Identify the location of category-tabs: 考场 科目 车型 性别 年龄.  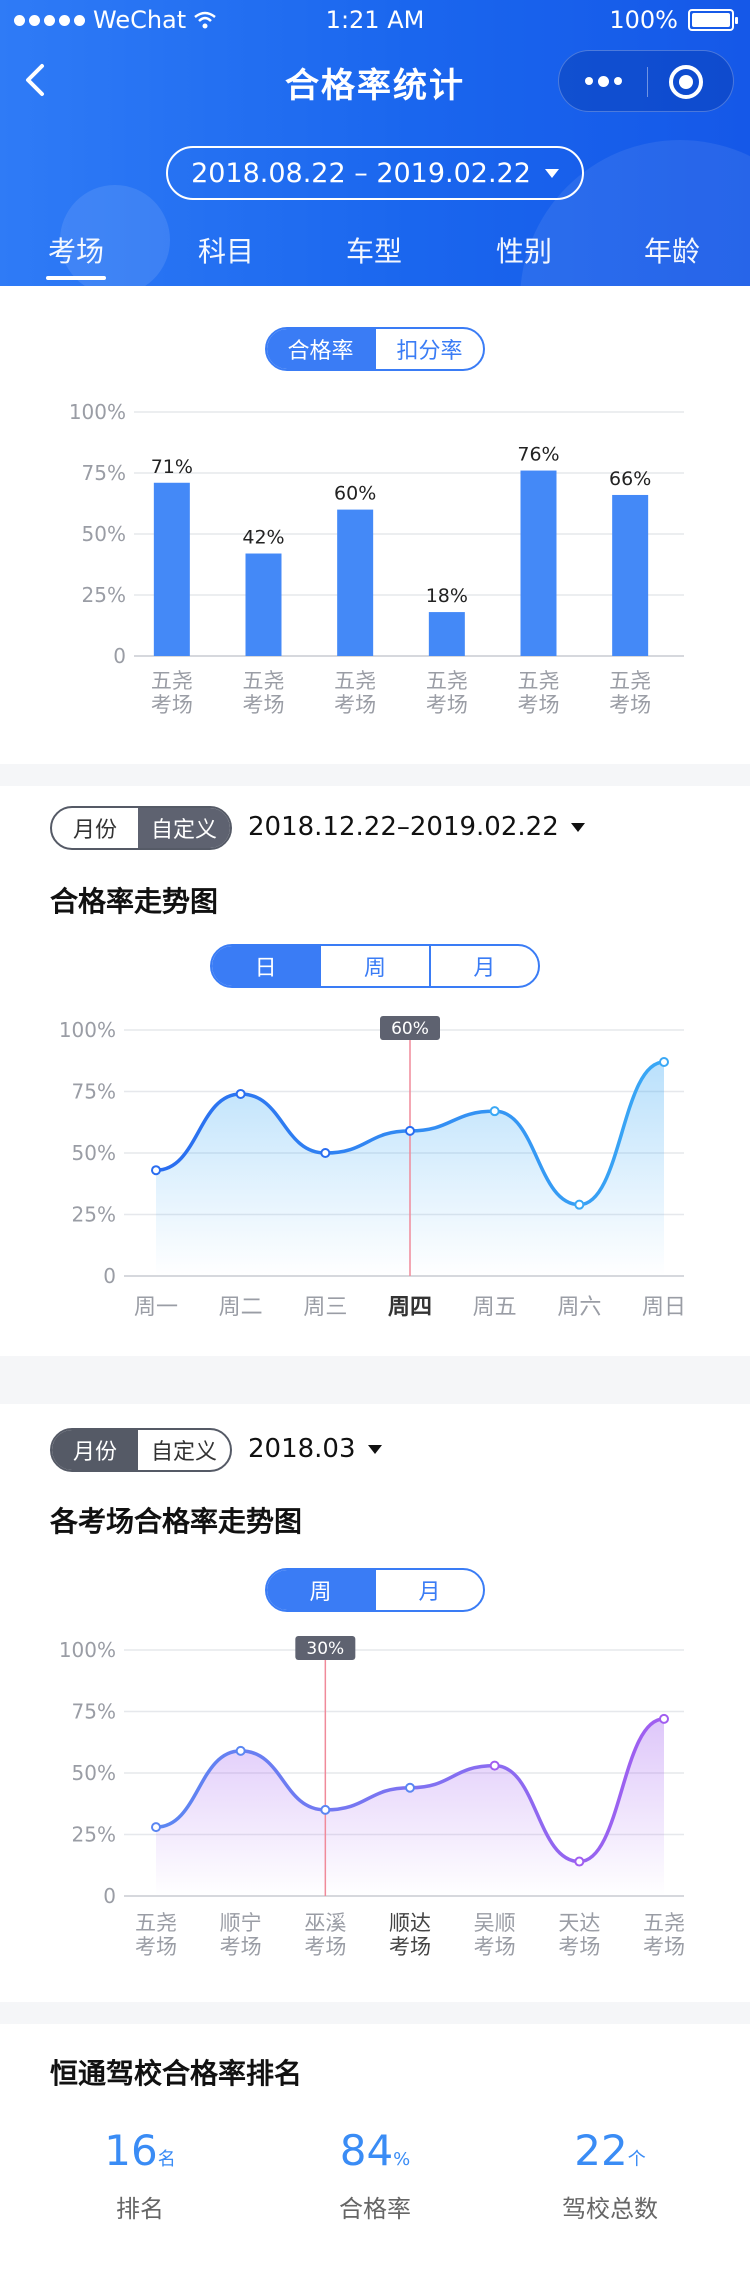
(375, 258).